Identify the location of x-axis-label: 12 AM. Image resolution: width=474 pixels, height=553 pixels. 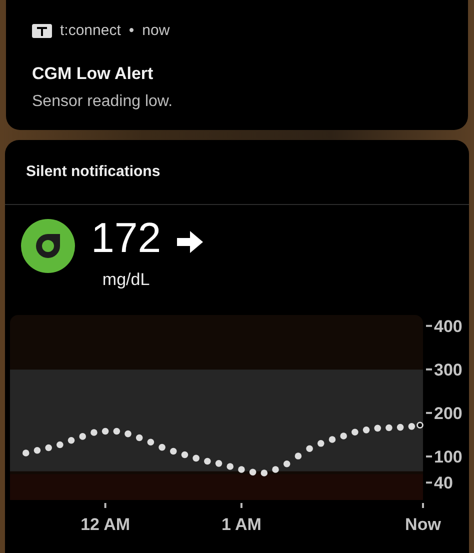
(105, 524).